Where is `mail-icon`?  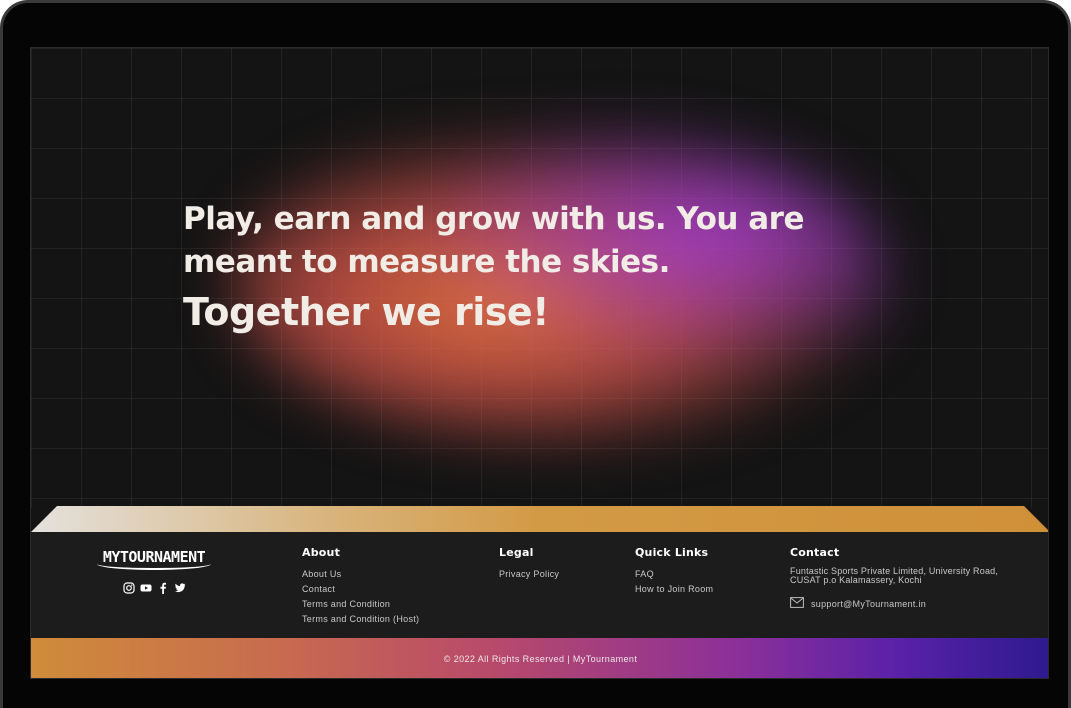
mail-icon is located at coordinates (797, 604).